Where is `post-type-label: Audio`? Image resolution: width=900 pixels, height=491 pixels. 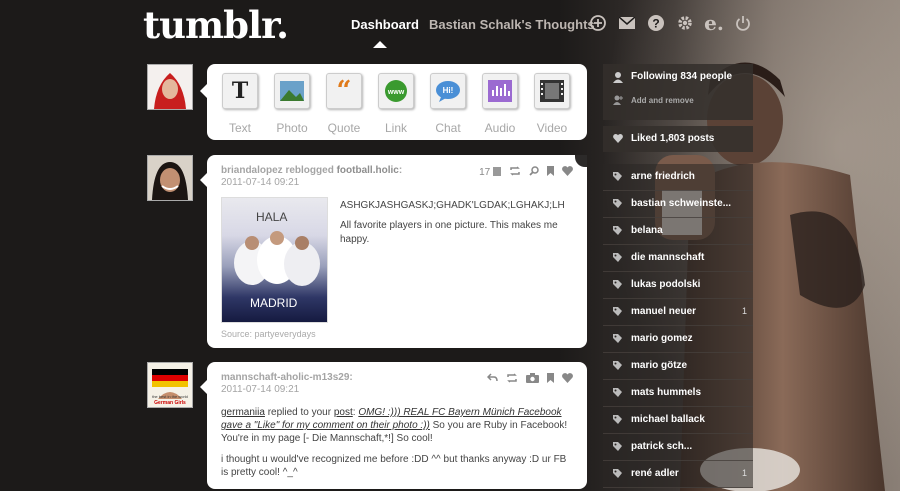 post-type-label: Audio is located at coordinates (500, 128).